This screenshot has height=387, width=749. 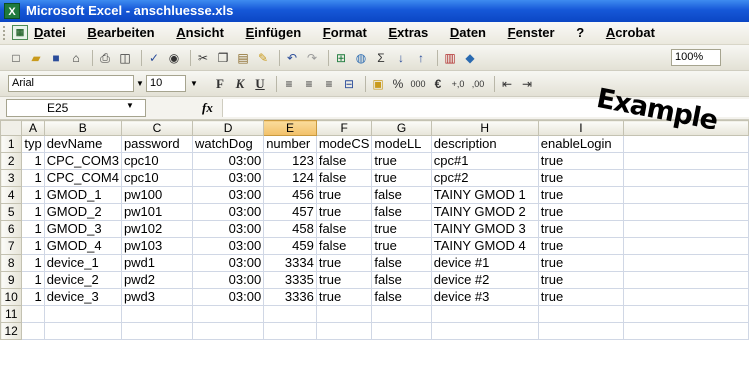 What do you see at coordinates (329, 84) in the screenshot?
I see `align-right-icon: ≡` at bounding box center [329, 84].